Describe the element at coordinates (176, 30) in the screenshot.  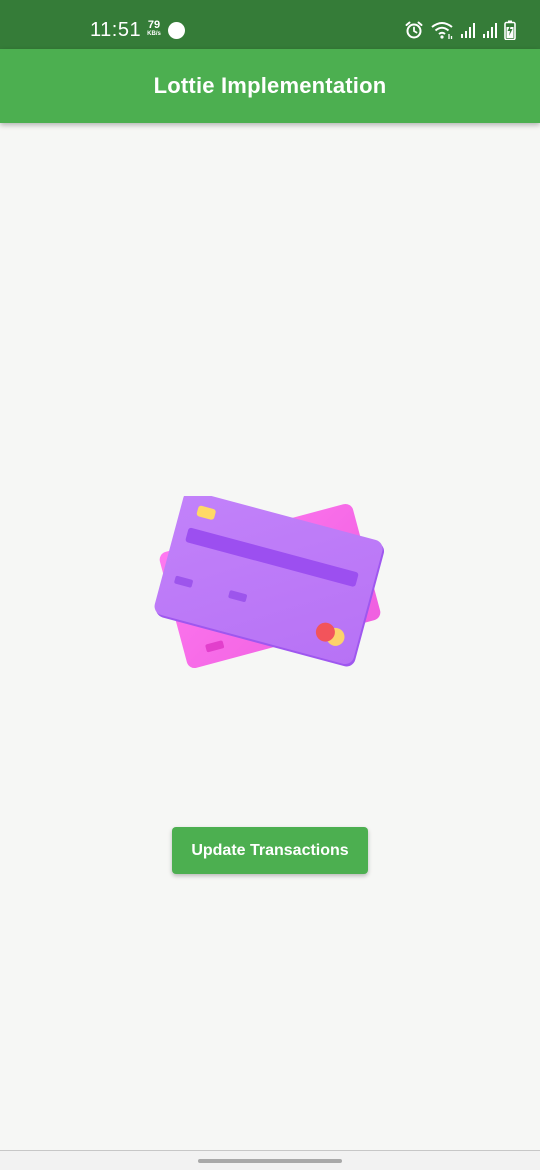
I see `notification-dot-icon` at that location.